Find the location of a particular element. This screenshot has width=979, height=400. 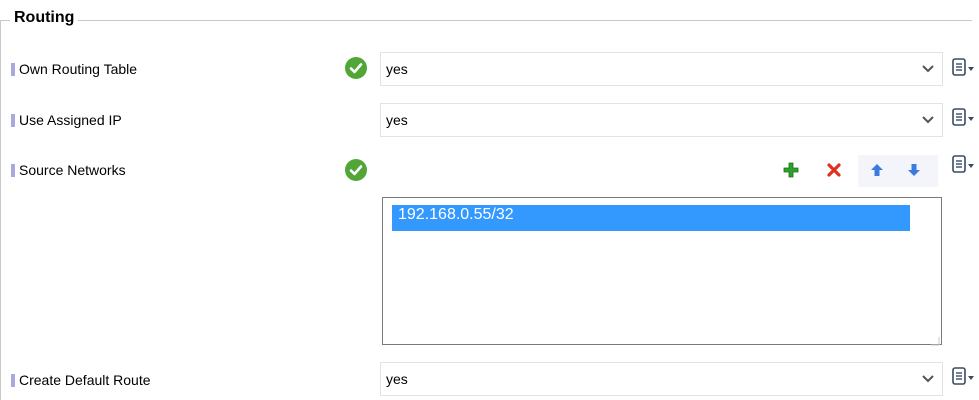

use-assigned-ip-select: yes is located at coordinates (661, 120).